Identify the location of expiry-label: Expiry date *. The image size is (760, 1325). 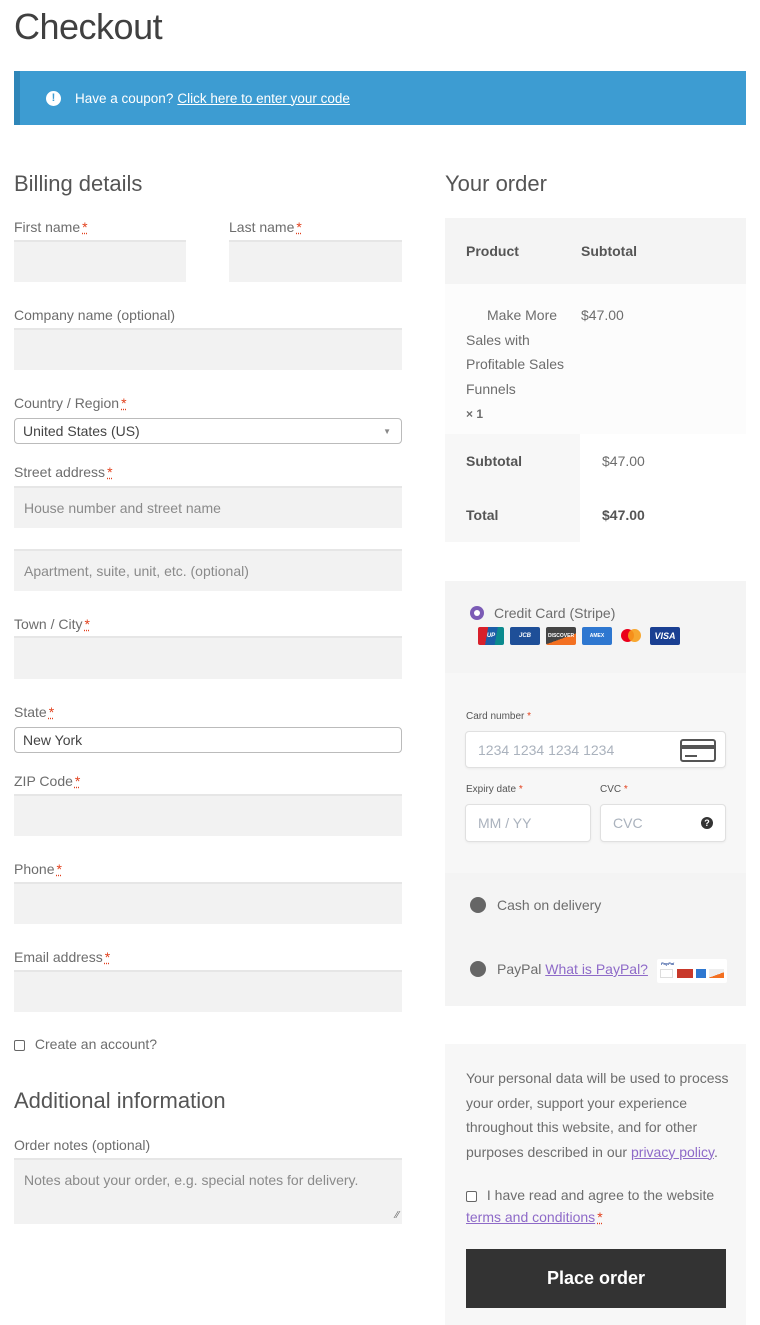
(494, 789).